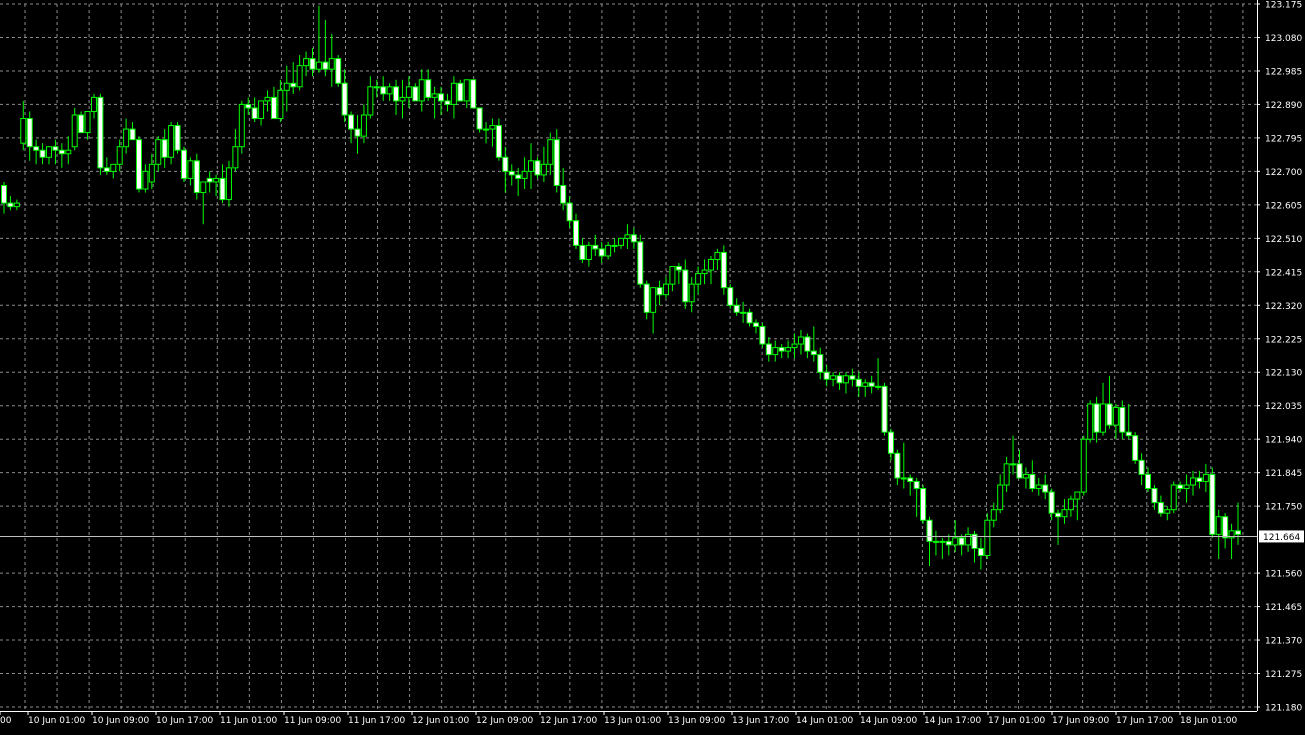 Image resolution: width=1305 pixels, height=735 pixels. Describe the element at coordinates (1283, 240) in the screenshot. I see `y-tick-label: 122.510` at that location.